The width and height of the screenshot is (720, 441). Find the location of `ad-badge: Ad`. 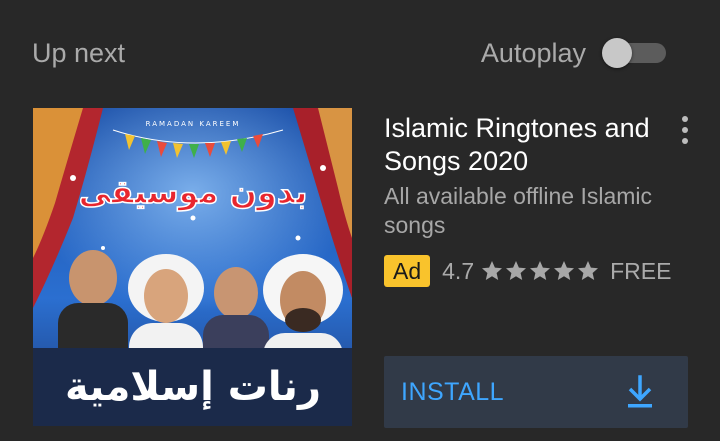

ad-badge: Ad is located at coordinates (407, 271).